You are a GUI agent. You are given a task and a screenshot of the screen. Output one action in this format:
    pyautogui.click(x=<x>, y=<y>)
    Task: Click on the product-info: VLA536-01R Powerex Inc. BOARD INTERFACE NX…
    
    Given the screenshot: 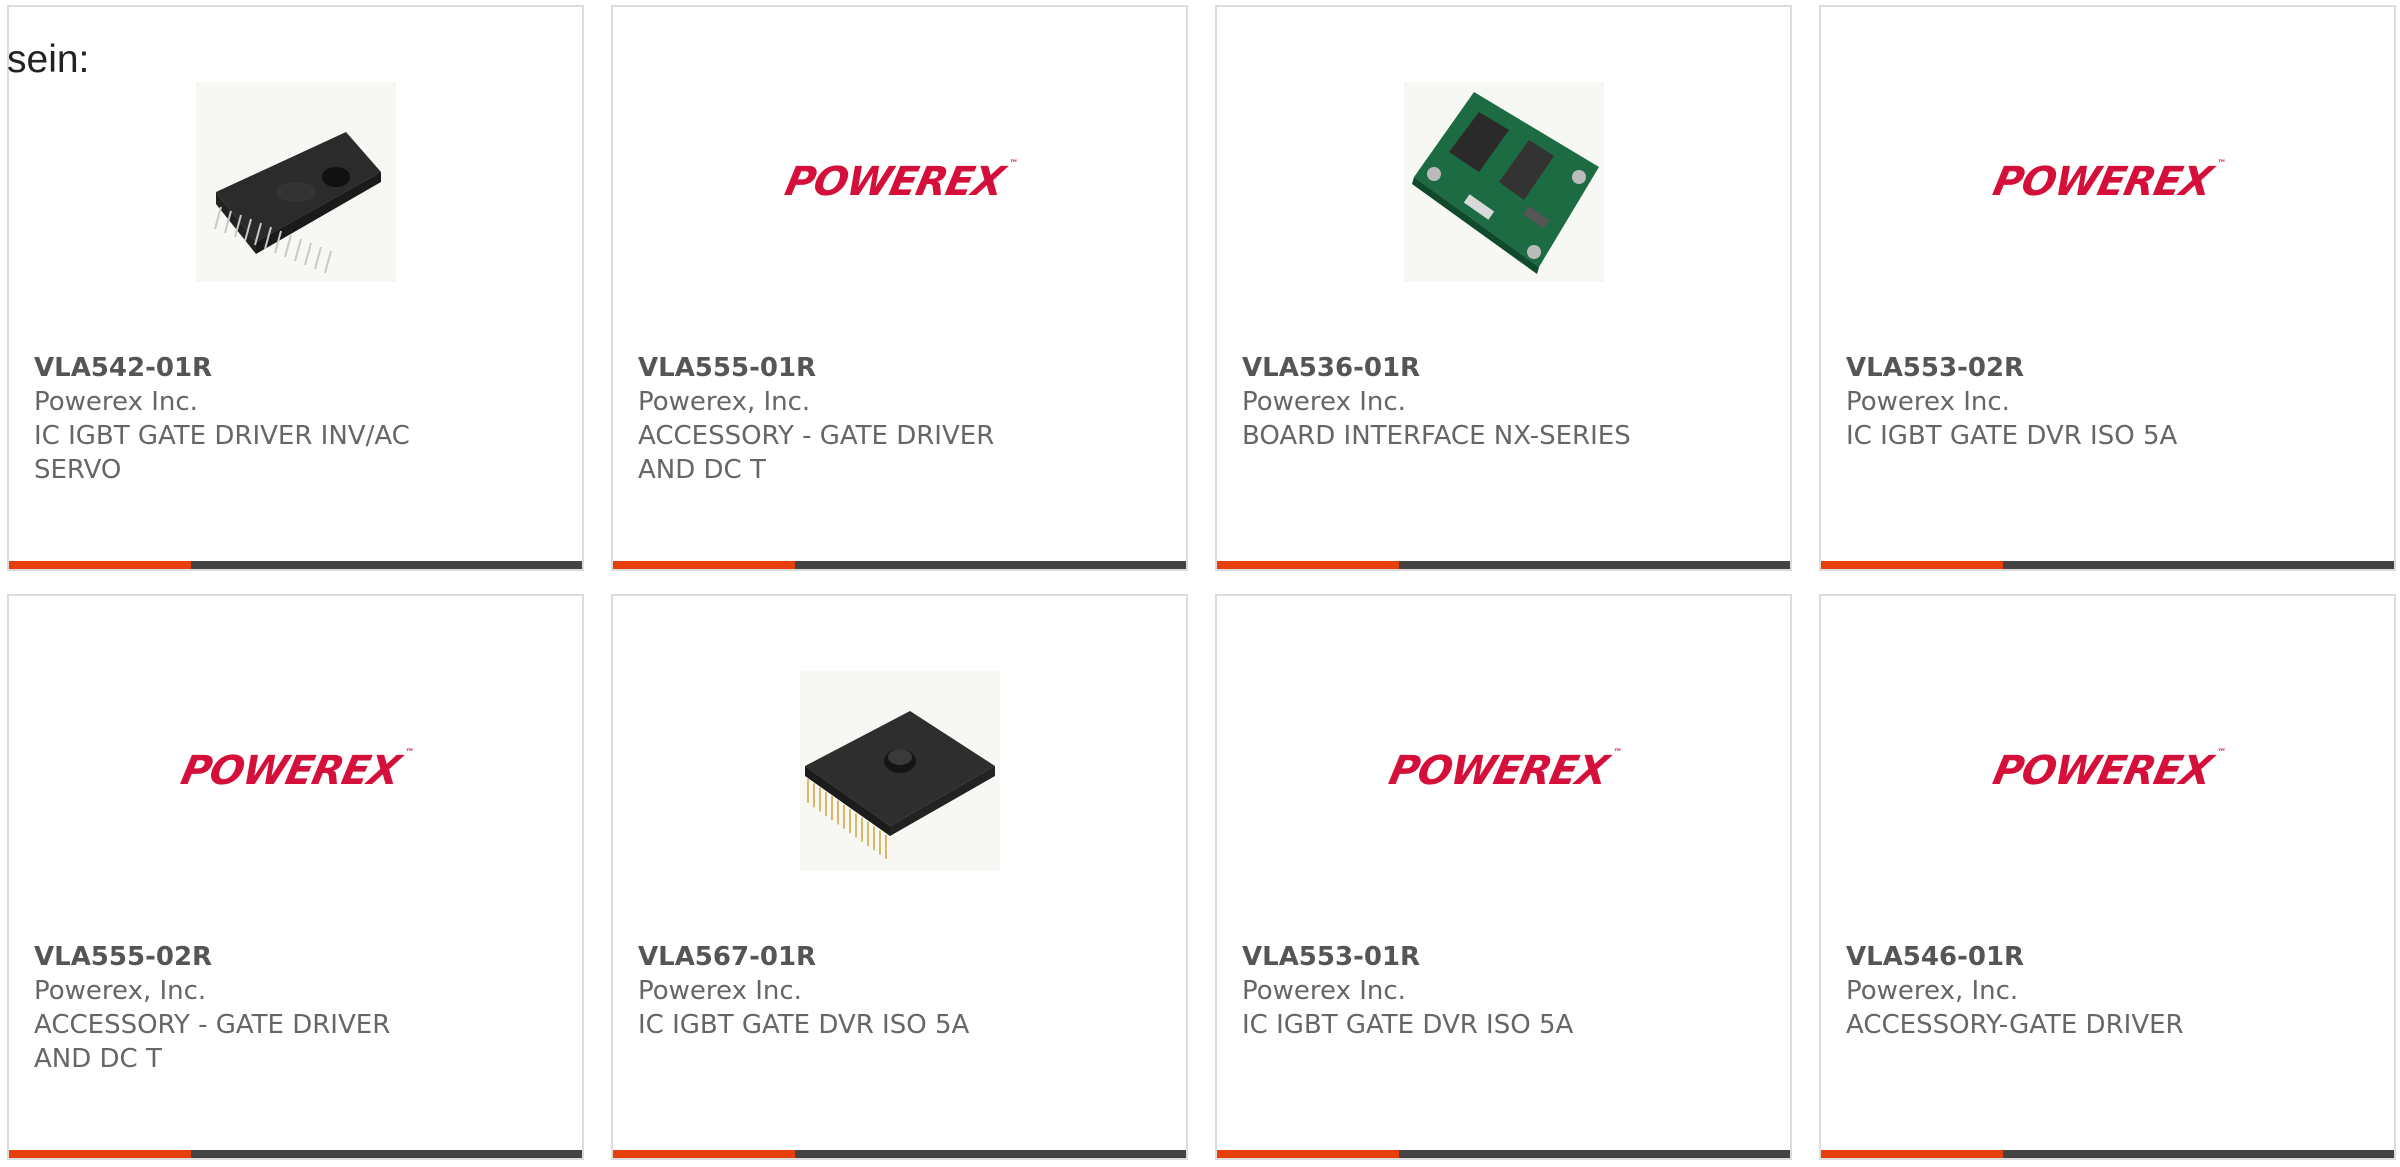 What is the action you would take?
    pyautogui.click(x=1452, y=402)
    